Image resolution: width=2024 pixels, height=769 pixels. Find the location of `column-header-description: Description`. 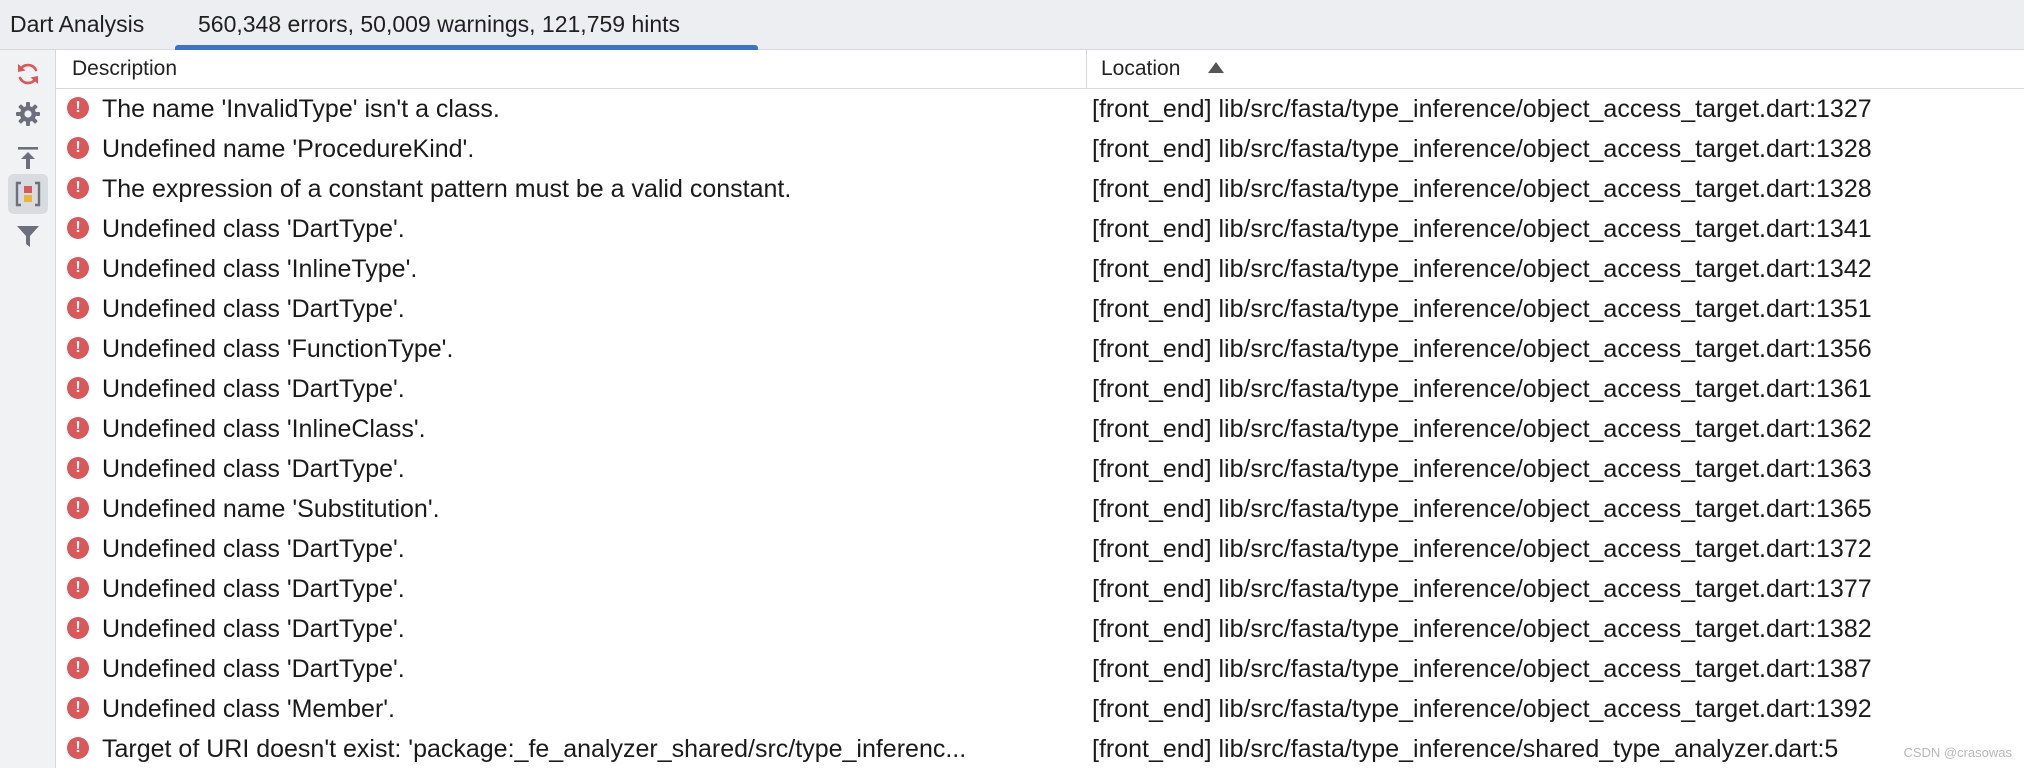

column-header-description: Description is located at coordinates (124, 69).